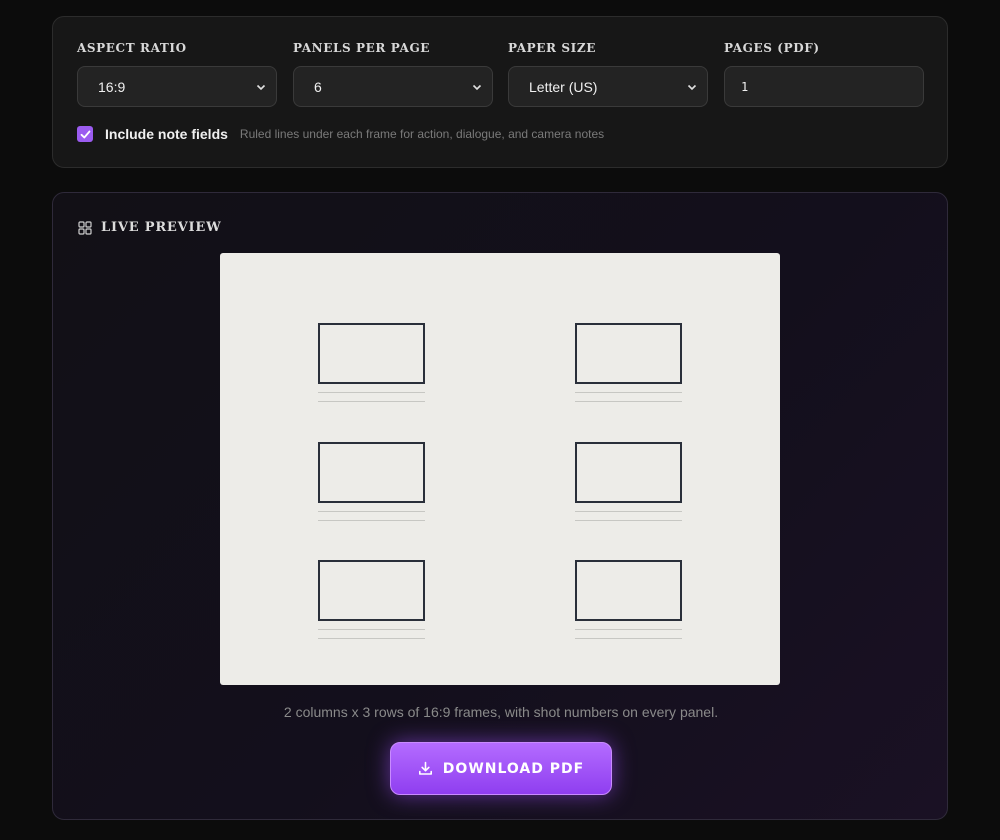  I want to click on pages-value: 1, so click(745, 86).